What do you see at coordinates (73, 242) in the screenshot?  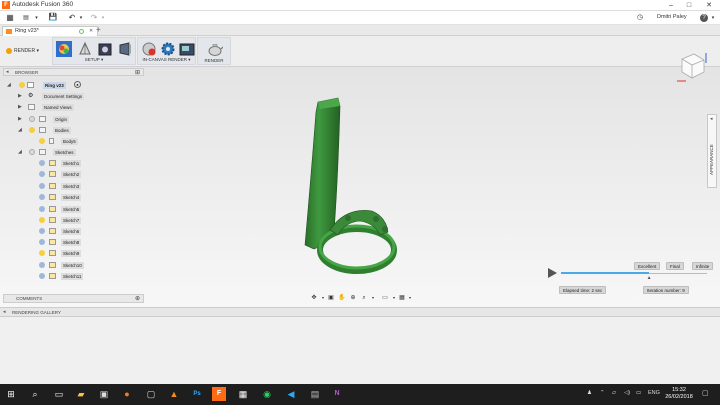 I see `tree-item: Sketch8` at bounding box center [73, 242].